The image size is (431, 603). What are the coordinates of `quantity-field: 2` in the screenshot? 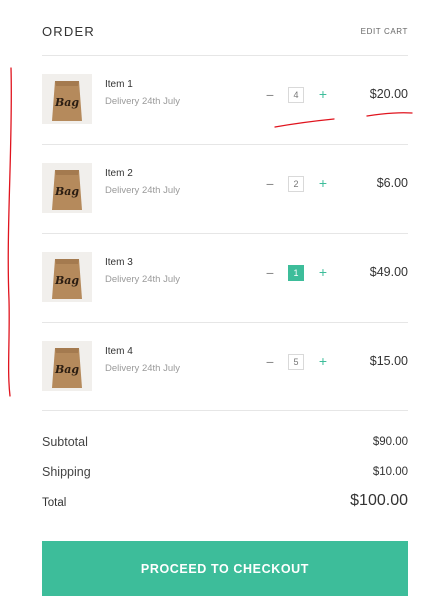 It's located at (296, 184).